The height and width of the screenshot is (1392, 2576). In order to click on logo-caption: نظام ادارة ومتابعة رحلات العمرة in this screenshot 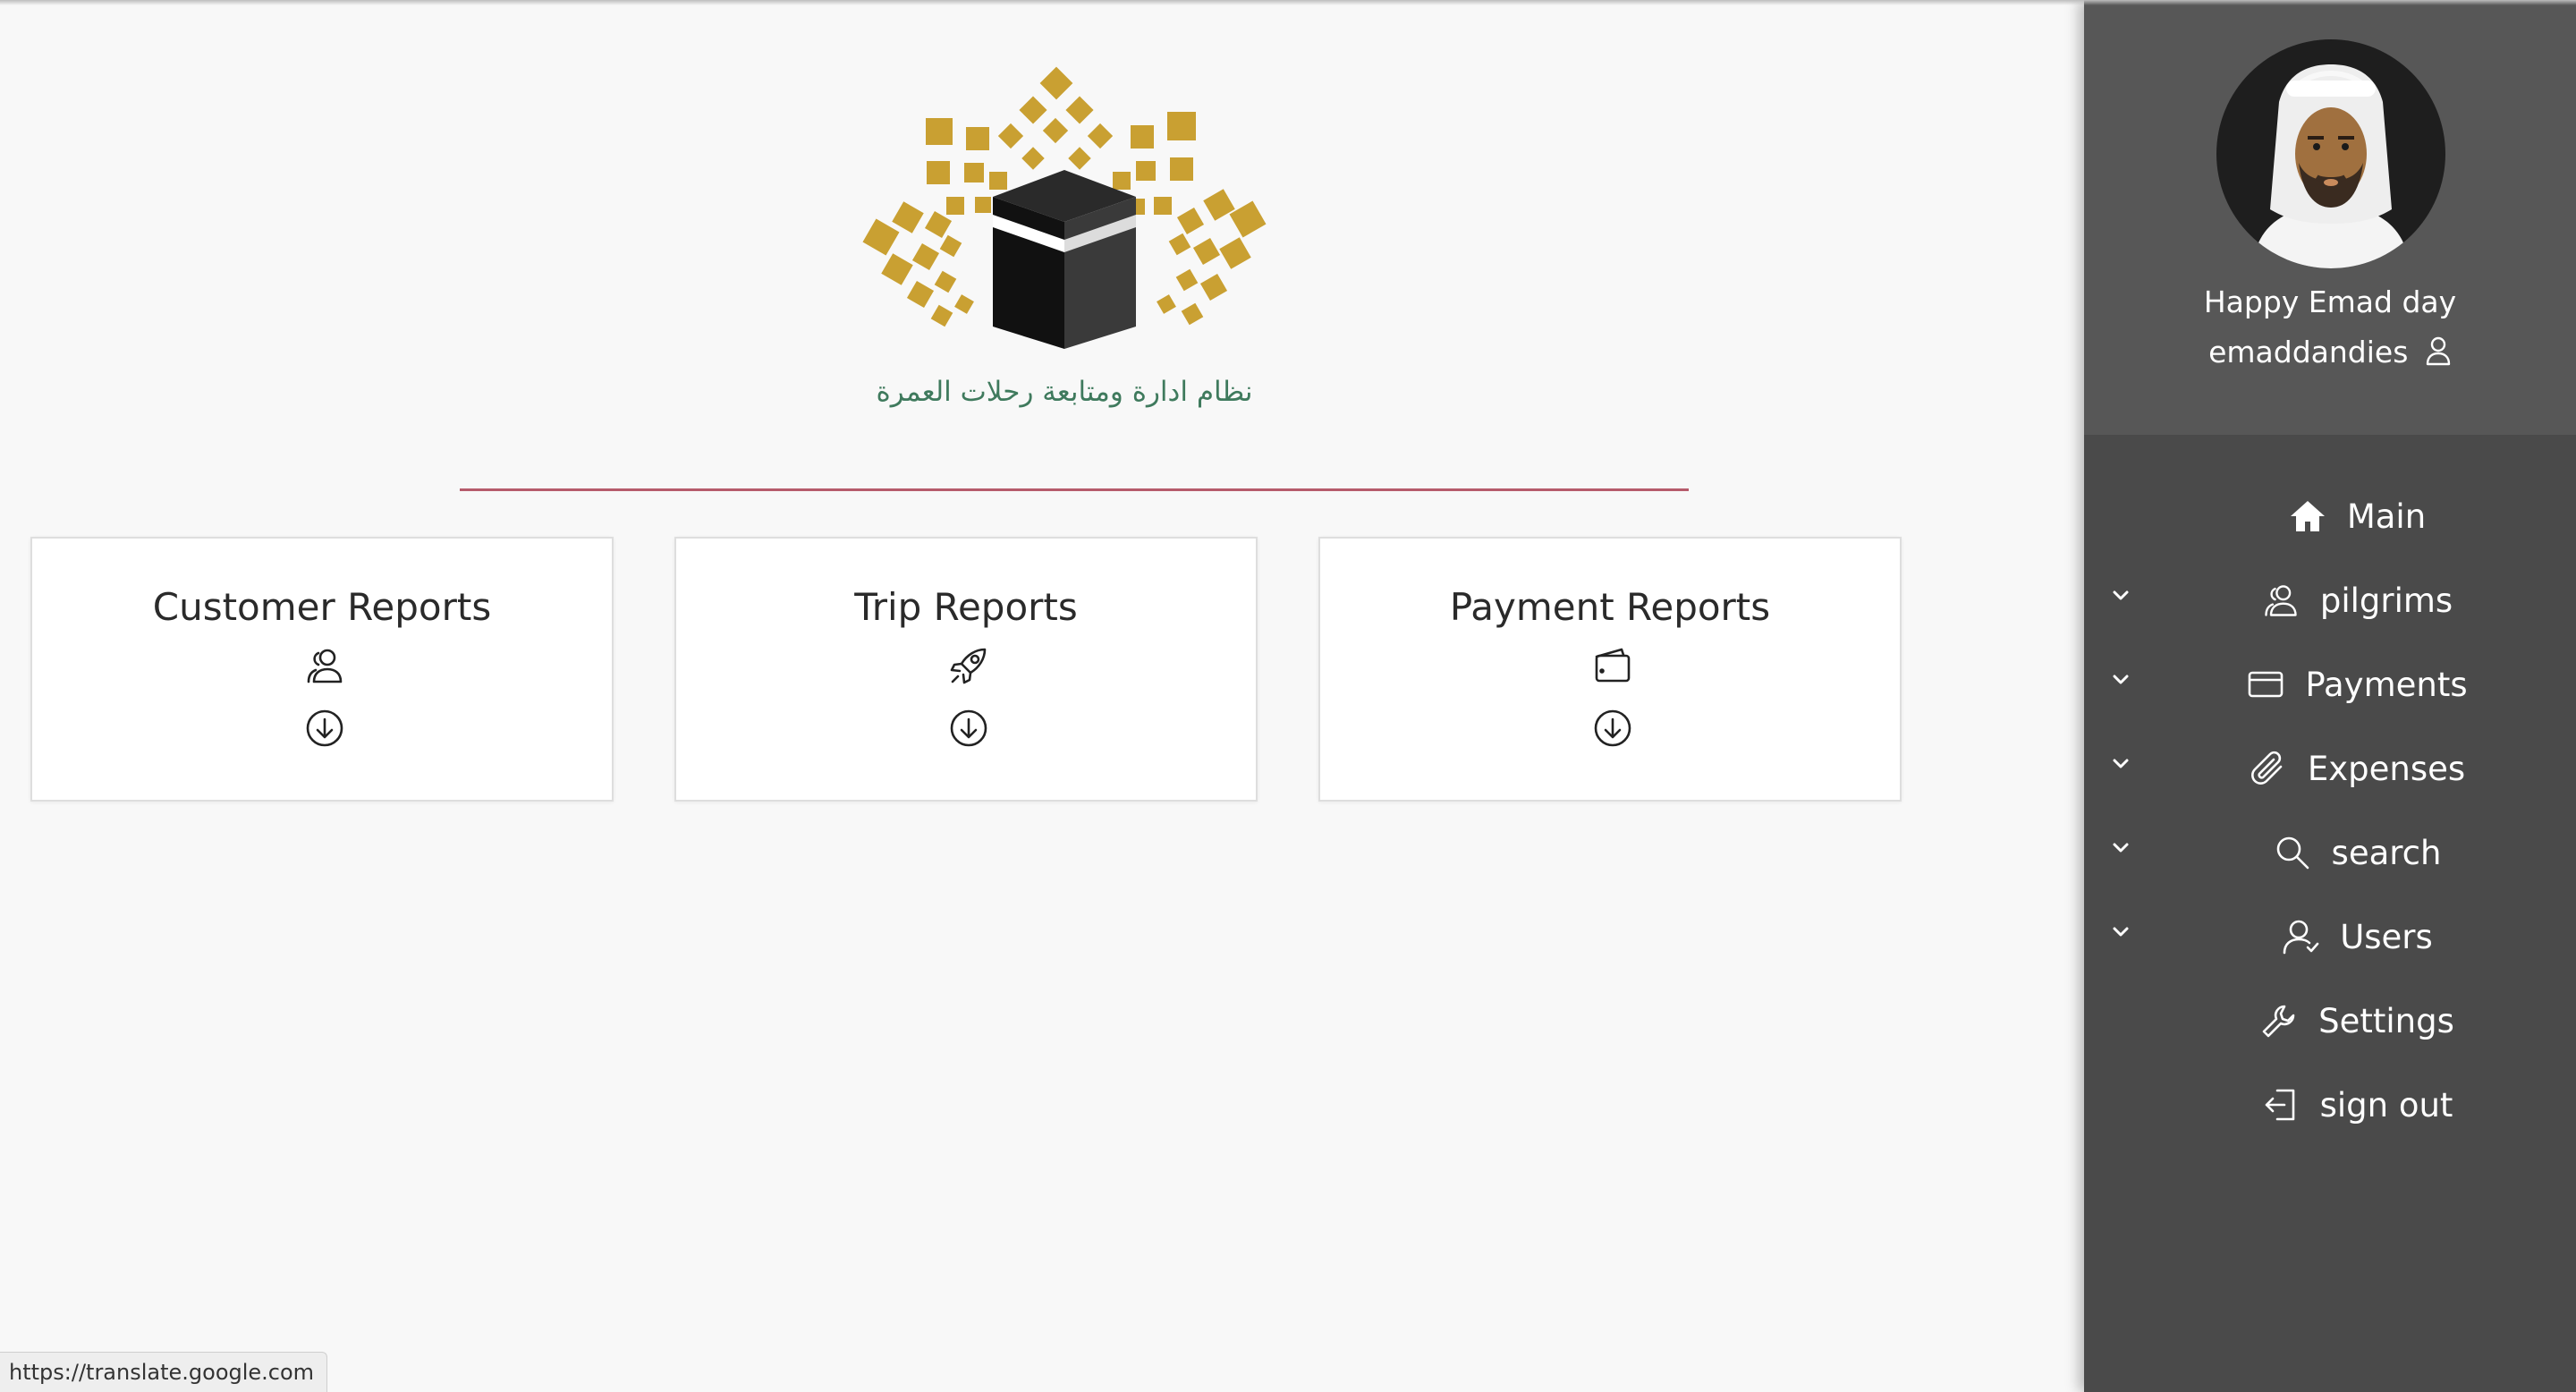, I will do `click(1064, 392)`.